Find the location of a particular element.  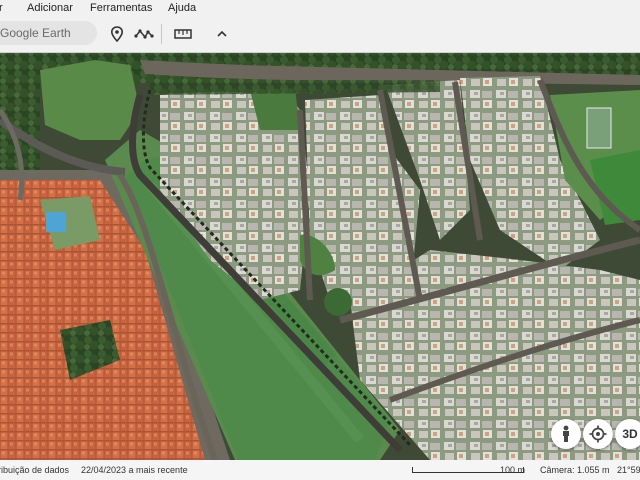

camera-altitude: Câmera: 1.055 m is located at coordinates (575, 470).